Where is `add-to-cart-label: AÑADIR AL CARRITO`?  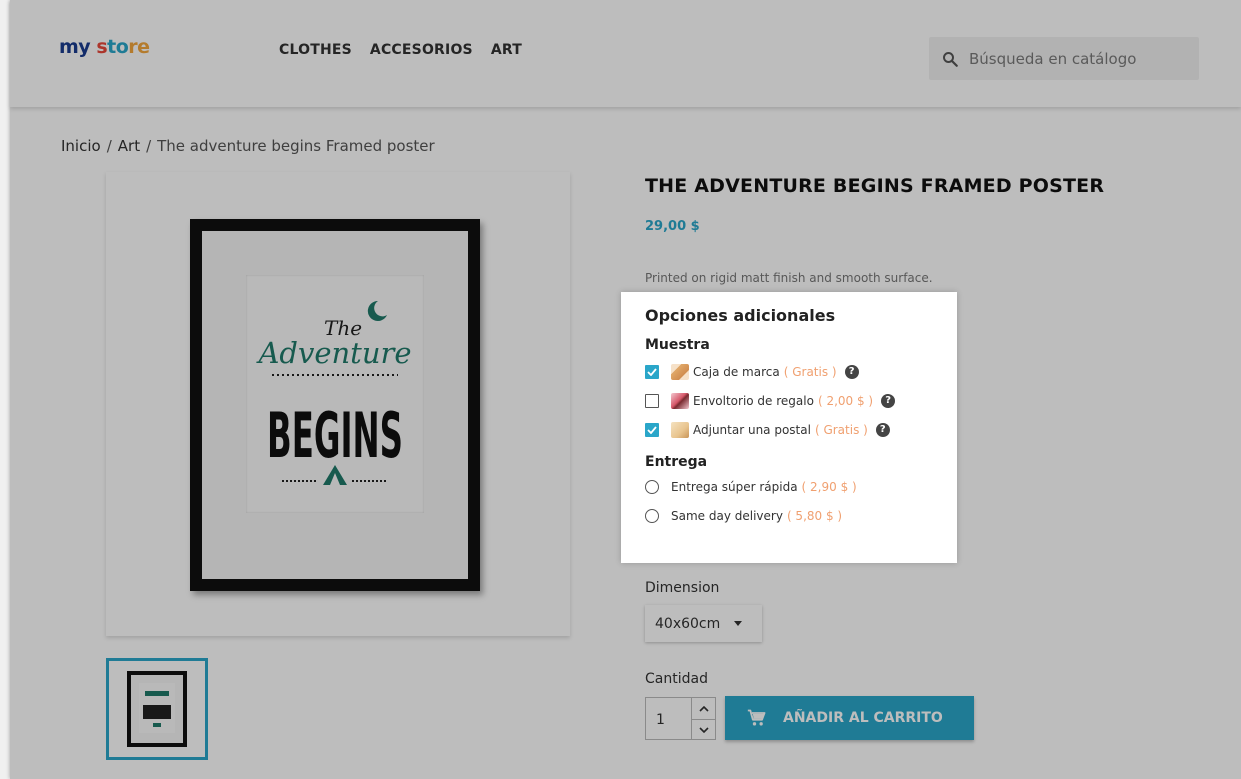 add-to-cart-label: AÑADIR AL CARRITO is located at coordinates (863, 718).